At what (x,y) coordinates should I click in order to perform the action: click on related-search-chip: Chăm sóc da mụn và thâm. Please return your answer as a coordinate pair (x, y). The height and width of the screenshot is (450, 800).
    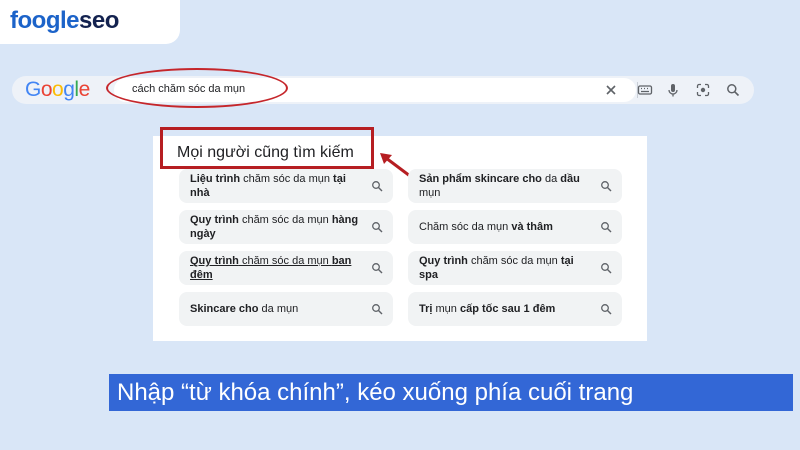
    Looking at the image, I should click on (515, 227).